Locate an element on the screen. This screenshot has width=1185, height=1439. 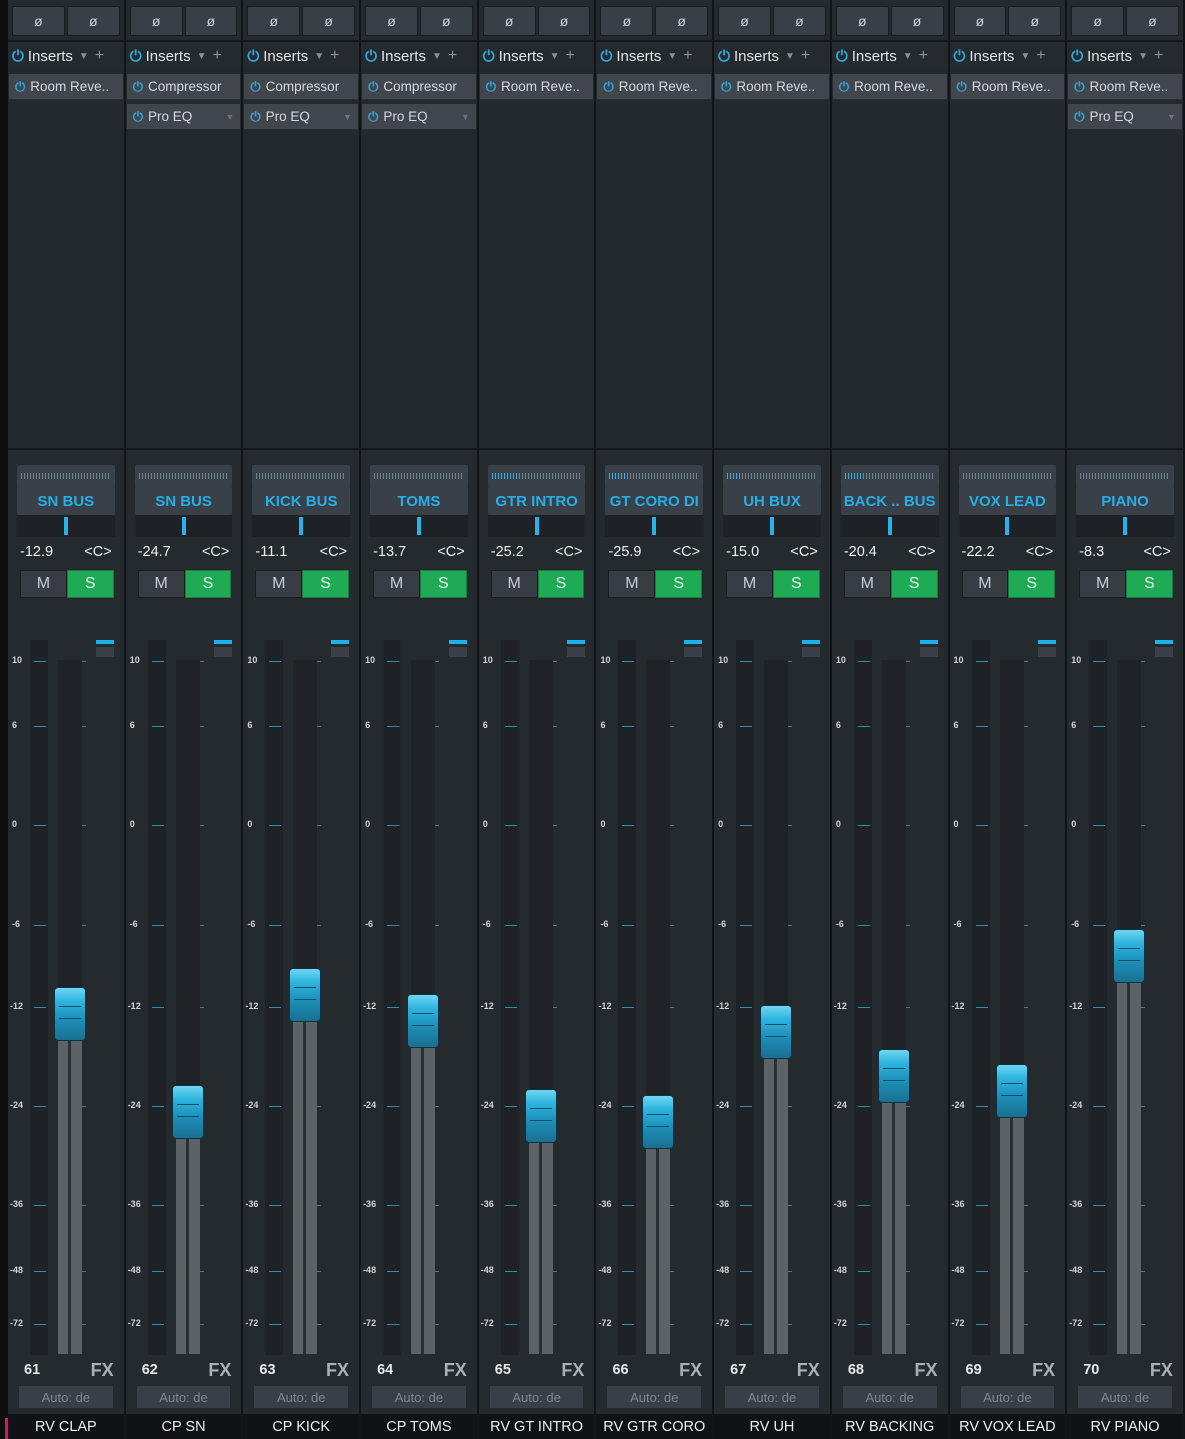
output-destination: UH BUX is located at coordinates (772, 501).